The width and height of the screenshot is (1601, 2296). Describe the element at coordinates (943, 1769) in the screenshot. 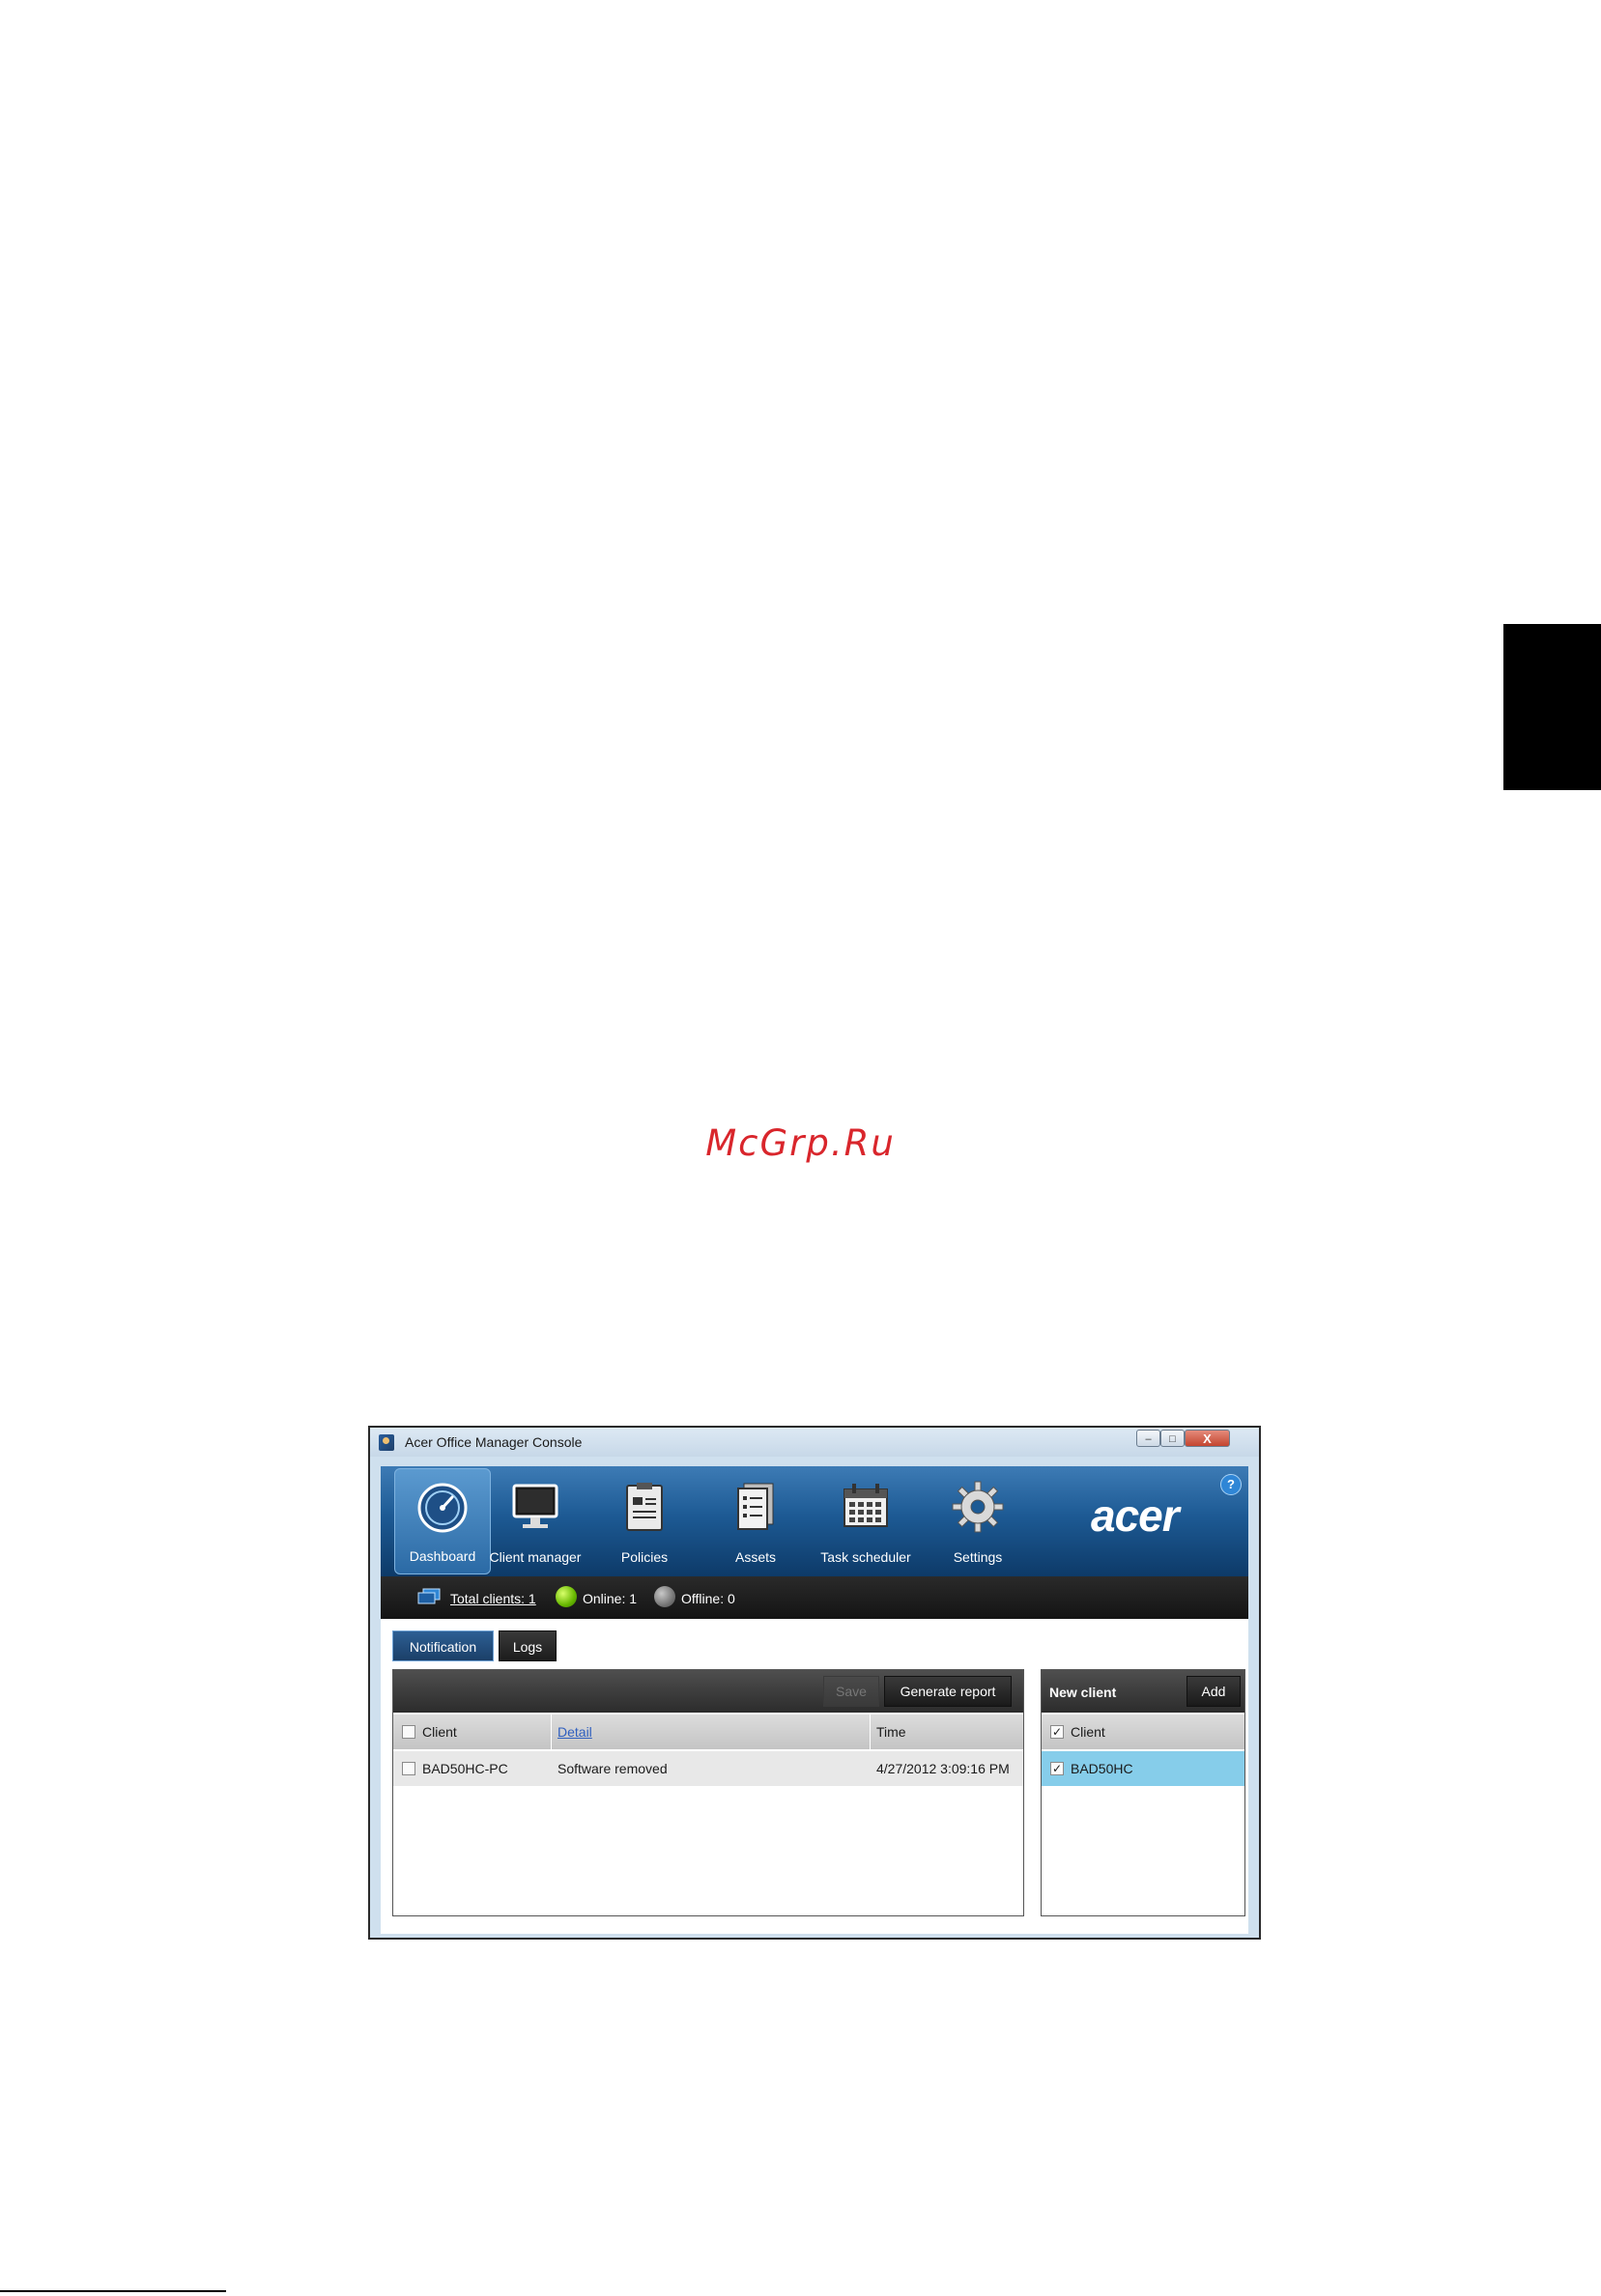

I see `row-time: 4/27/2012 3:09:16 PM` at that location.